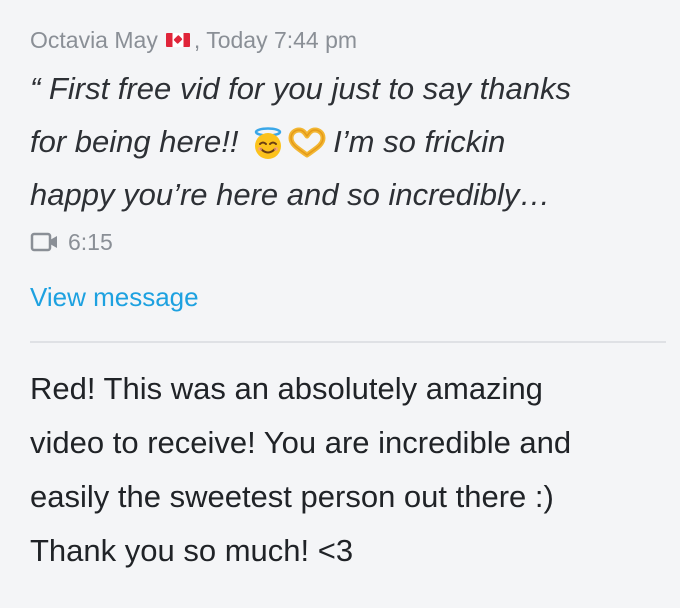 The image size is (680, 608). Describe the element at coordinates (348, 342) in the screenshot. I see `divider` at that location.